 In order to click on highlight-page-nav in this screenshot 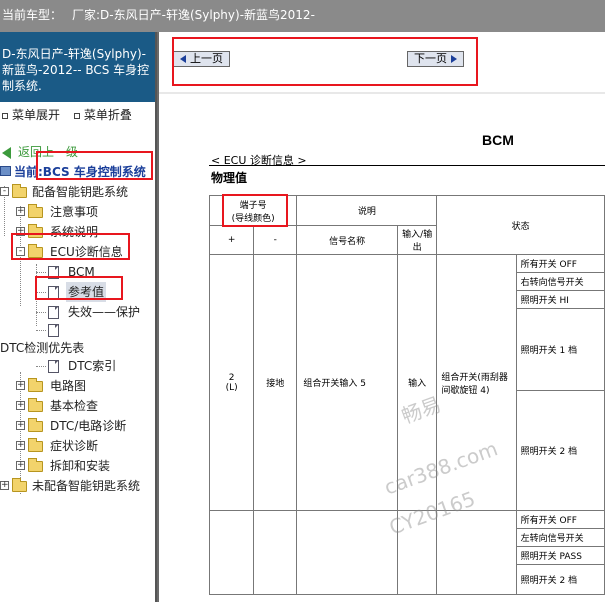, I will do `click(325, 61)`.